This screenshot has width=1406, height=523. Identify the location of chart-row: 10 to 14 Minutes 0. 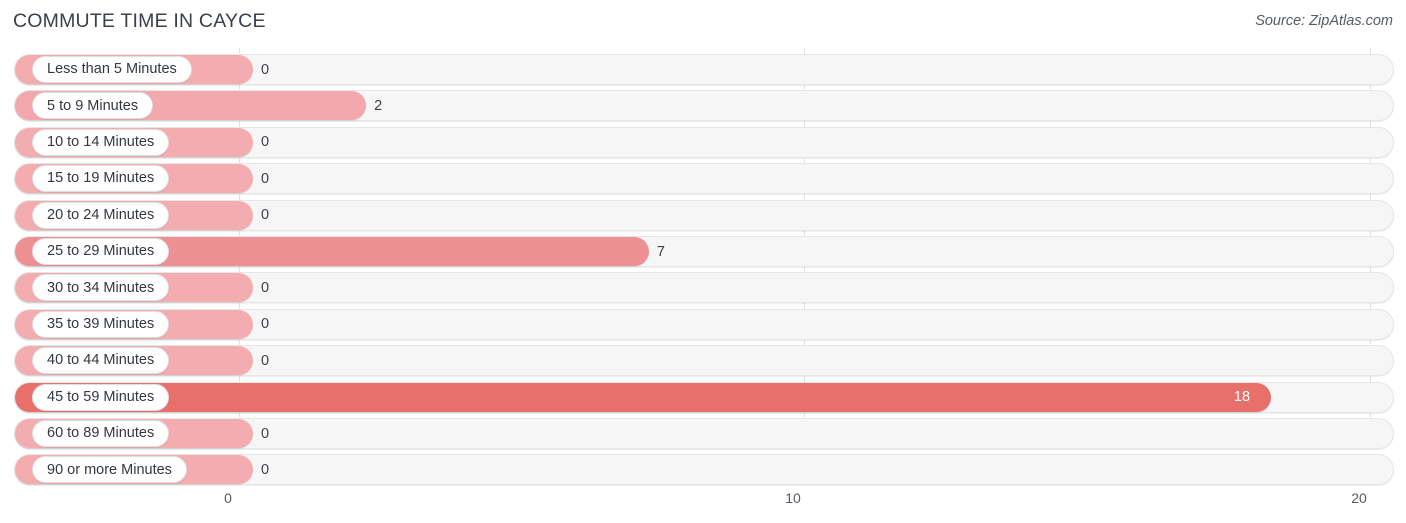
(704, 142).